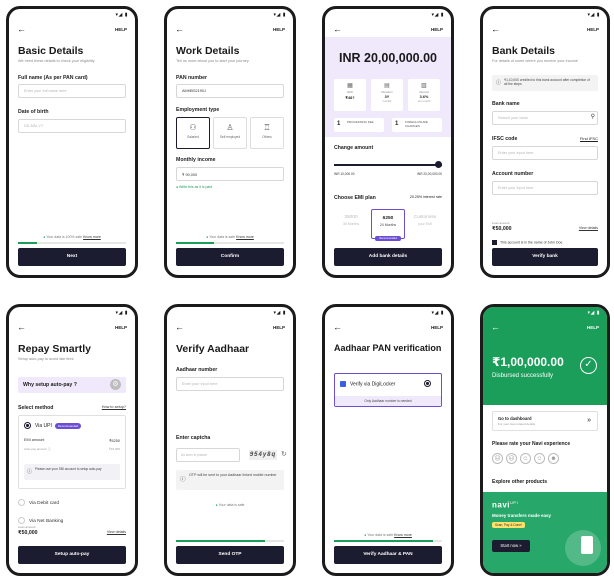  What do you see at coordinates (388, 555) in the screenshot?
I see `verify-aadhaar-pan-button: Verify Aadhaar & PAN` at bounding box center [388, 555].